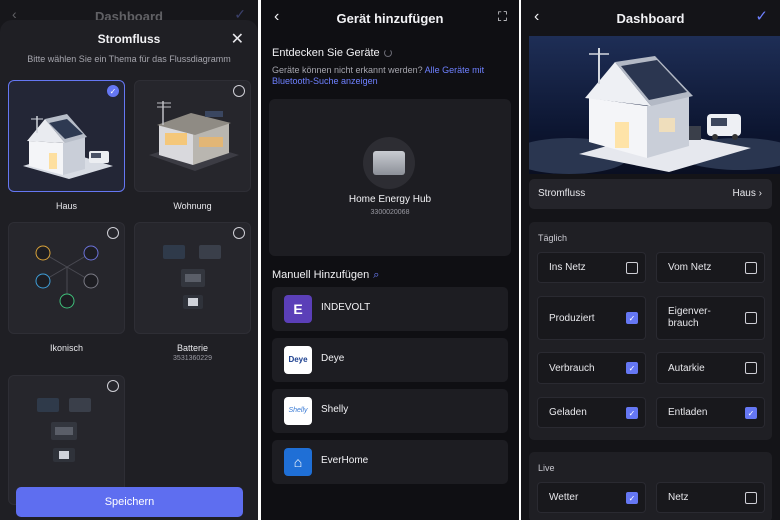 This screenshot has height=520, width=780. I want to click on theme-tile-batterie, so click(192, 278).